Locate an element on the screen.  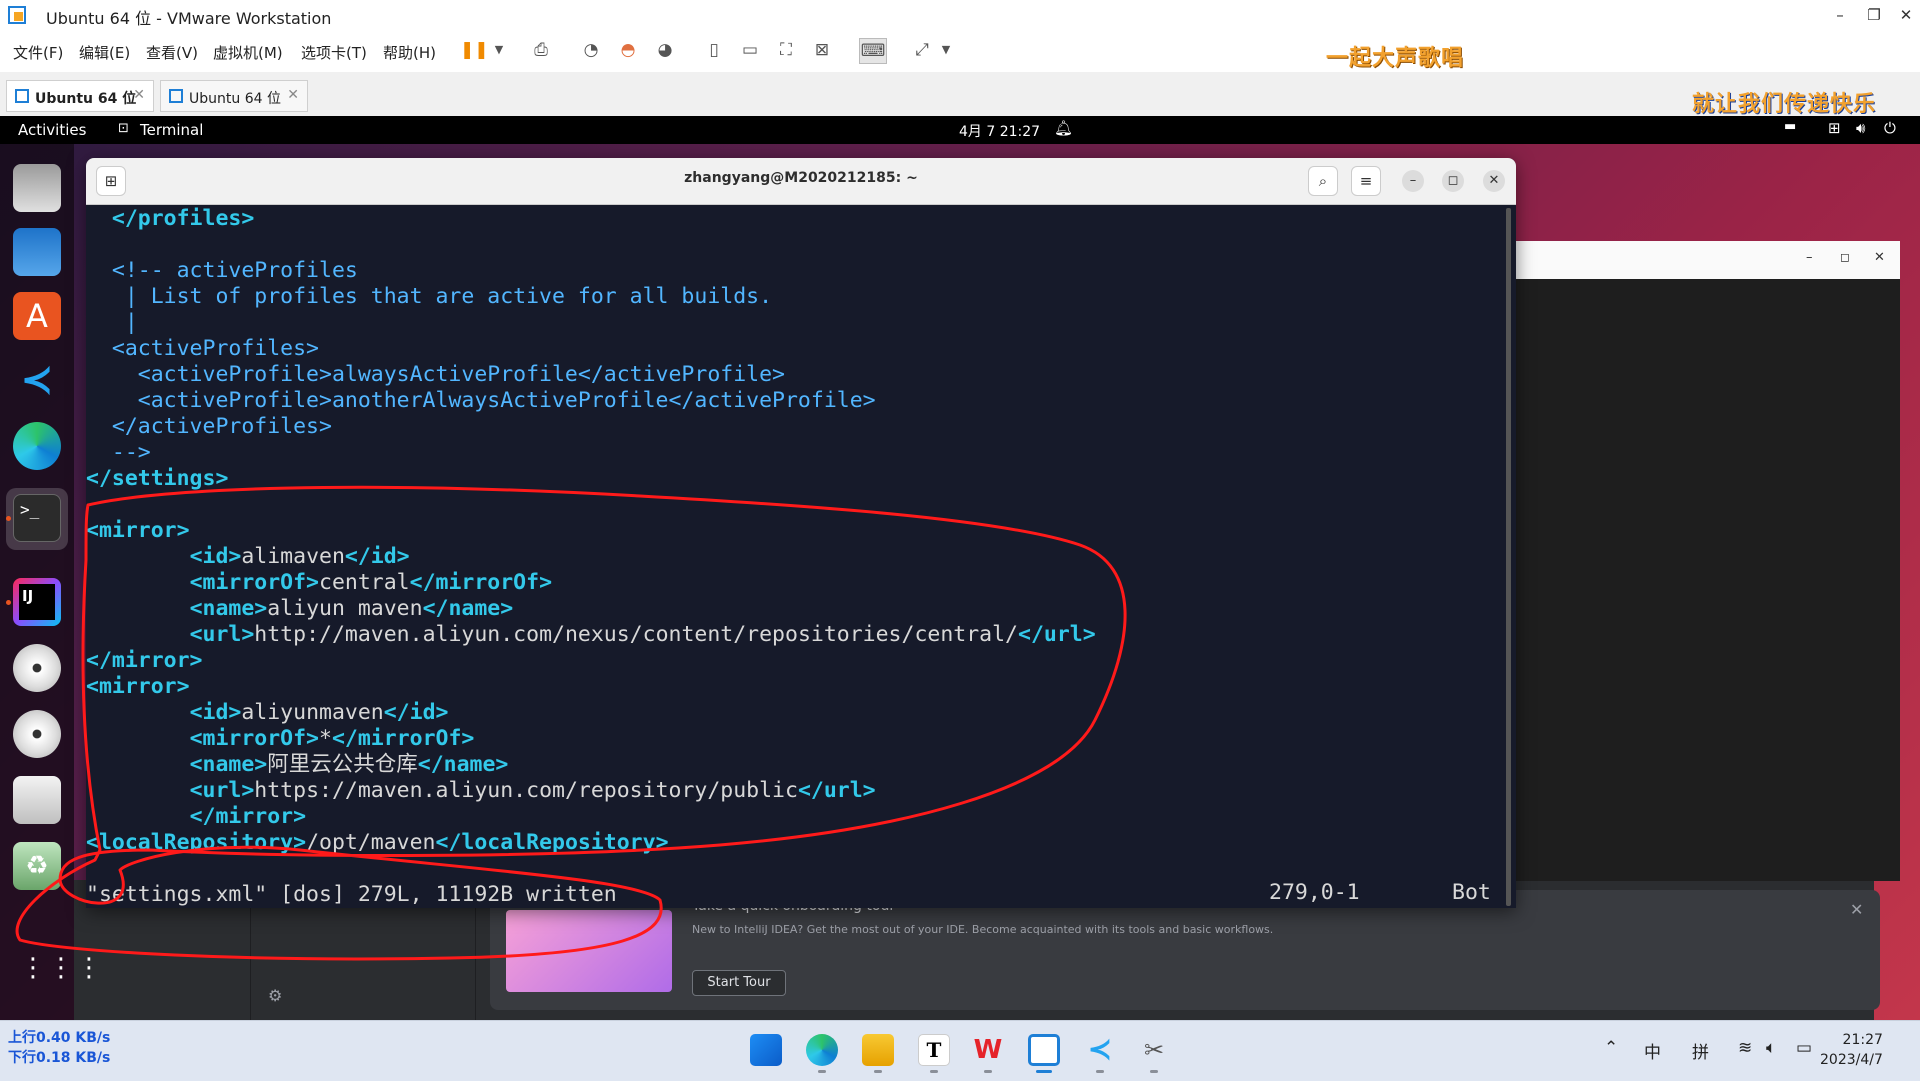
software-store-icon: A is located at coordinates (37, 316).